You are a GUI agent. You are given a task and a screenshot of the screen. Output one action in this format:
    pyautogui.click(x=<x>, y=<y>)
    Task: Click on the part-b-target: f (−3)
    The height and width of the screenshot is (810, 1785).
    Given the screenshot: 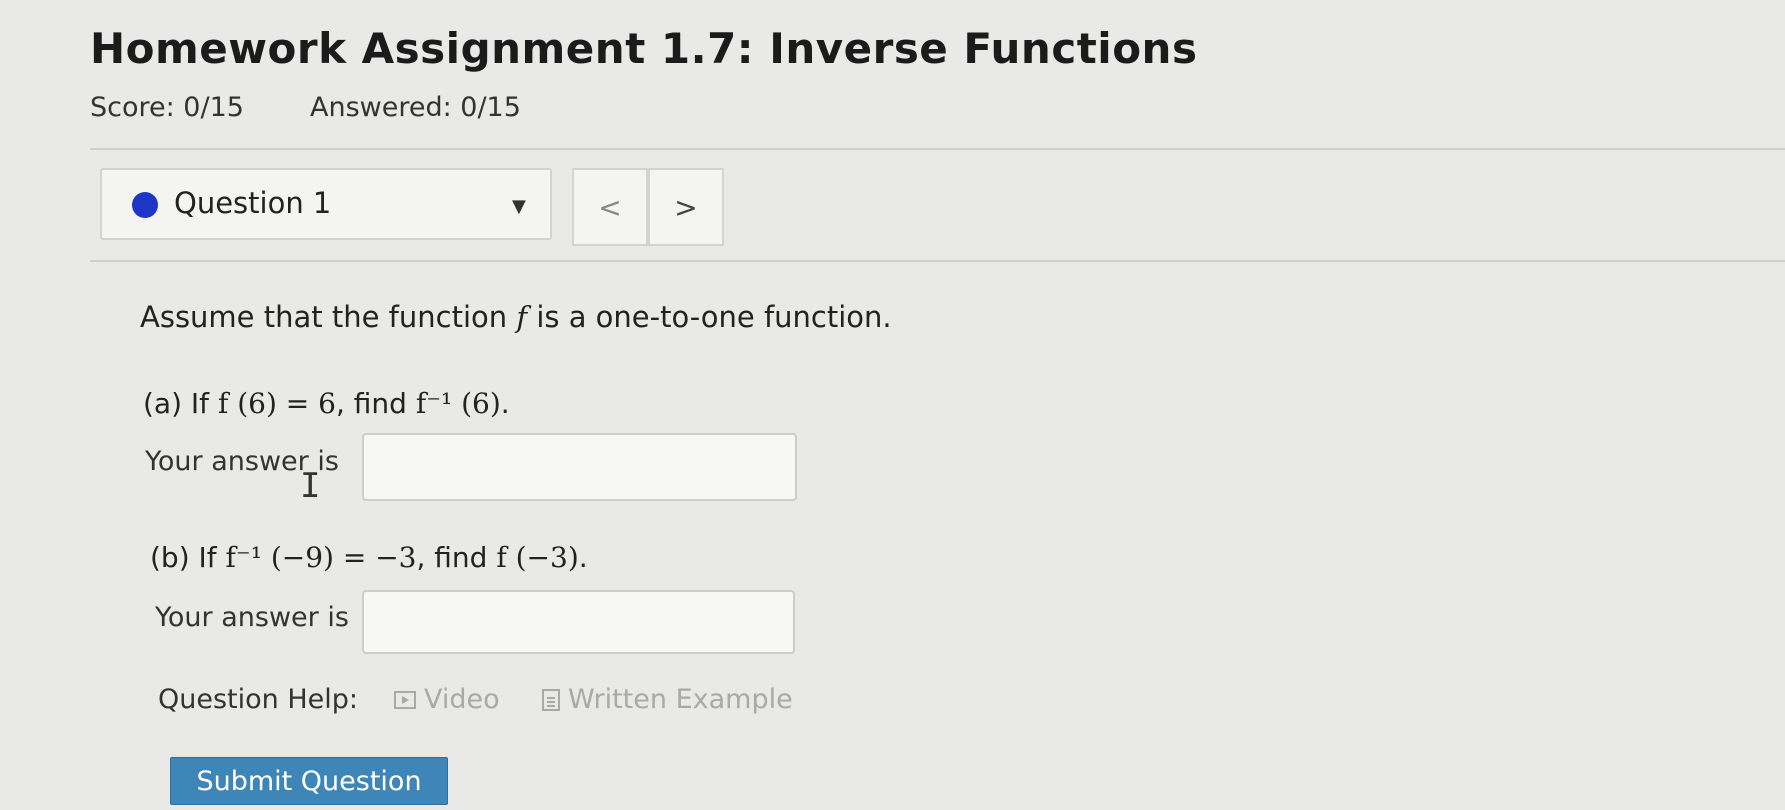 What is the action you would take?
    pyautogui.click(x=537, y=557)
    